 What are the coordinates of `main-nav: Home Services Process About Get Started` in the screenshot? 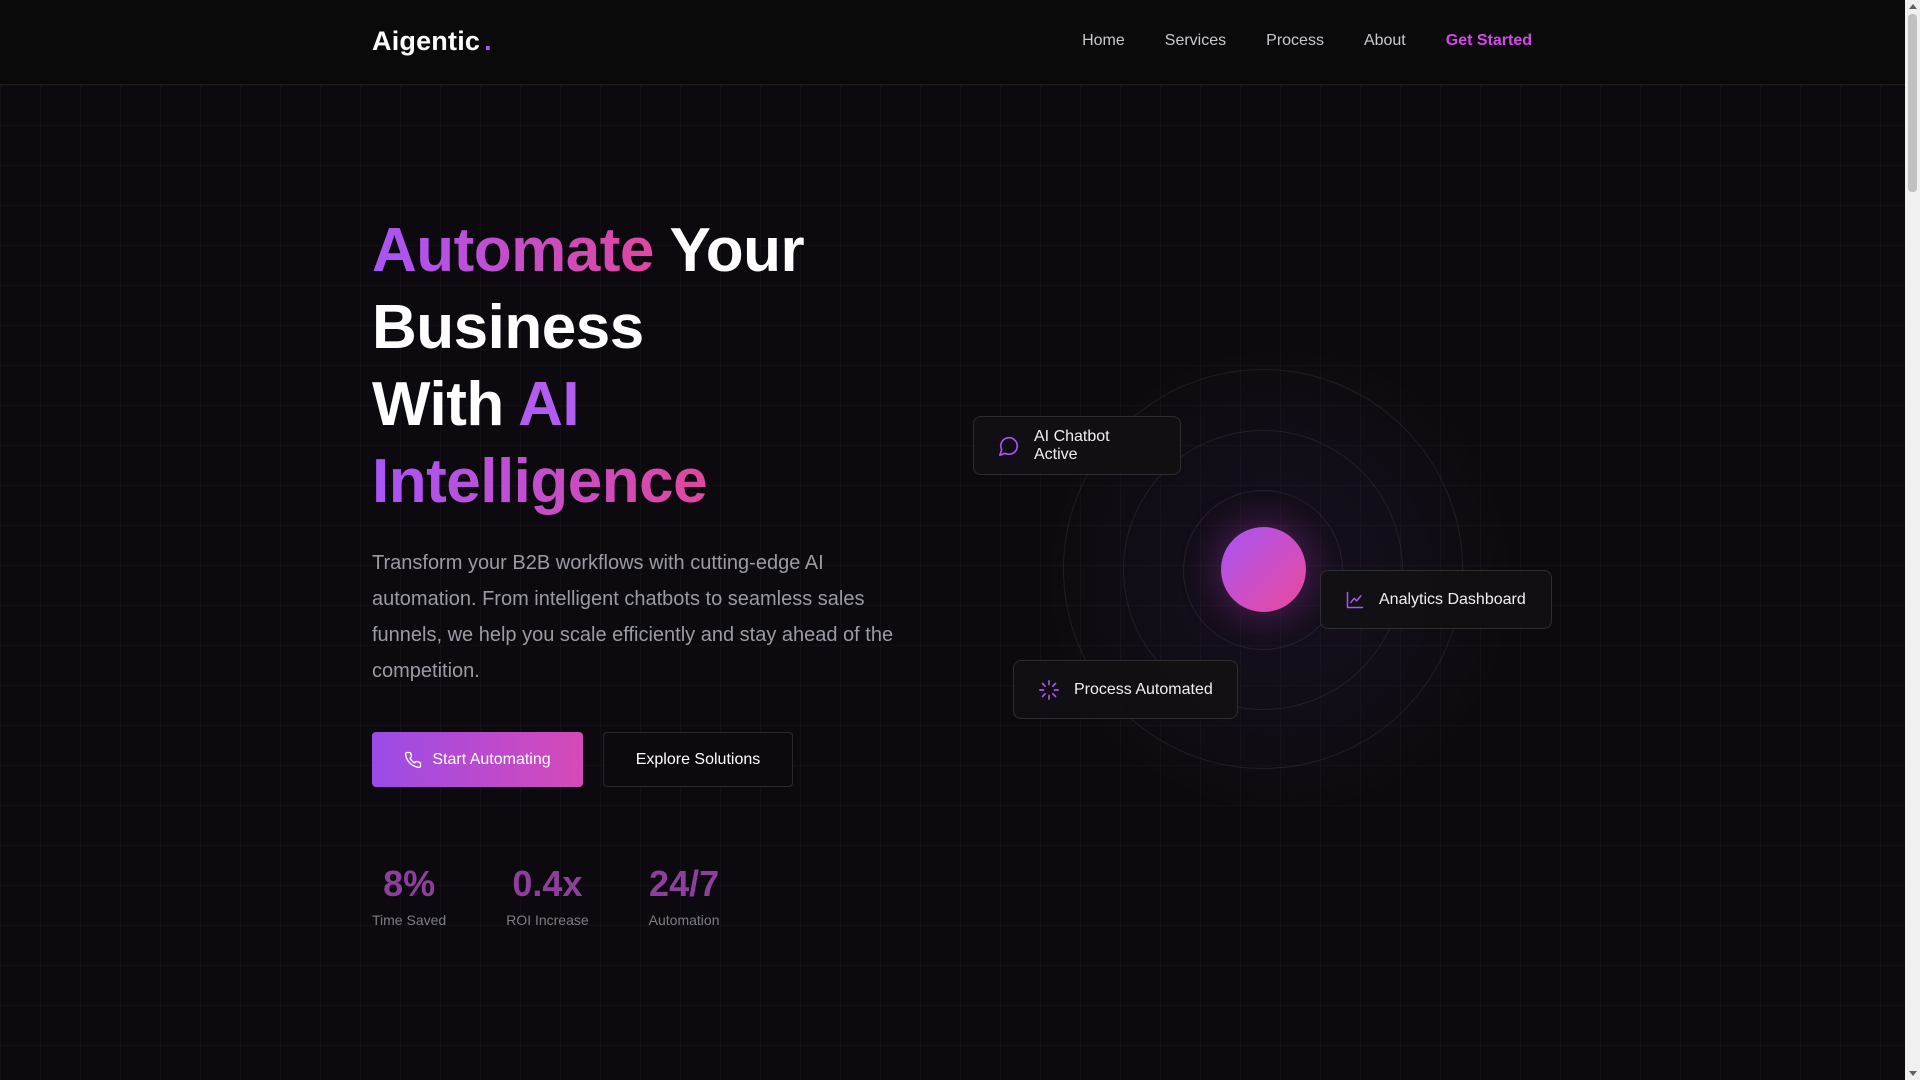 It's located at (1307, 41).